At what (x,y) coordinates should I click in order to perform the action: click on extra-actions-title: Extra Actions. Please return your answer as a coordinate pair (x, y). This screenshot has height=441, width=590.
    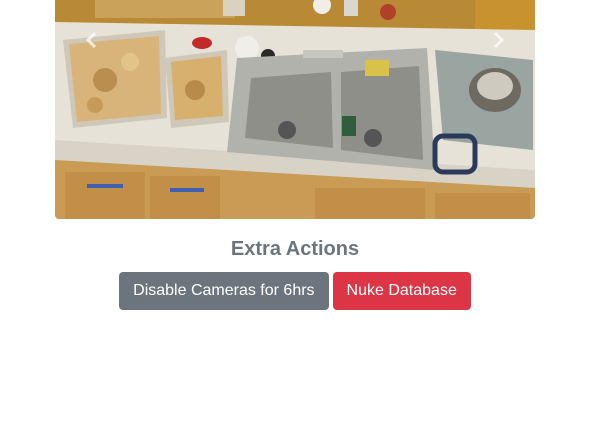
    Looking at the image, I should click on (295, 249).